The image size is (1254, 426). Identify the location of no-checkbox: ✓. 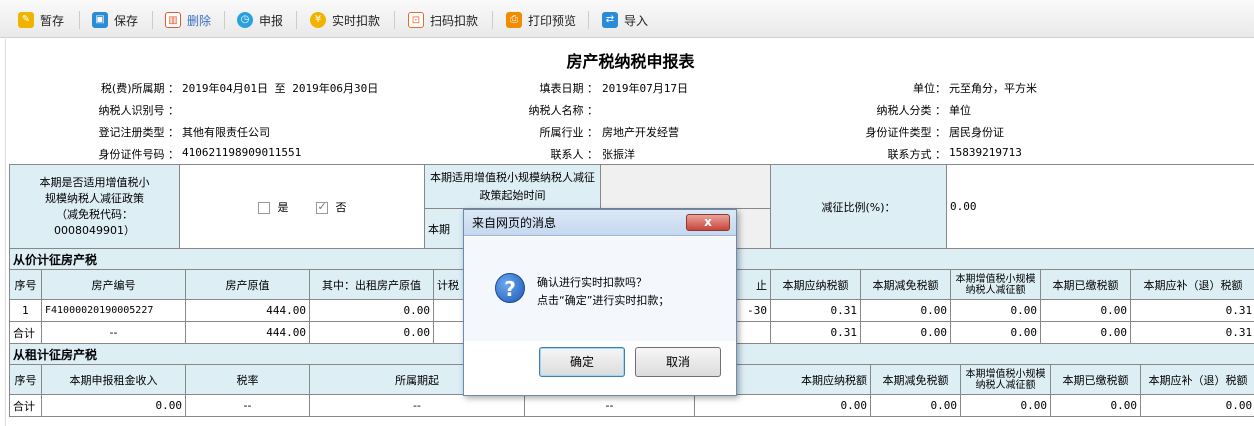
(321, 207).